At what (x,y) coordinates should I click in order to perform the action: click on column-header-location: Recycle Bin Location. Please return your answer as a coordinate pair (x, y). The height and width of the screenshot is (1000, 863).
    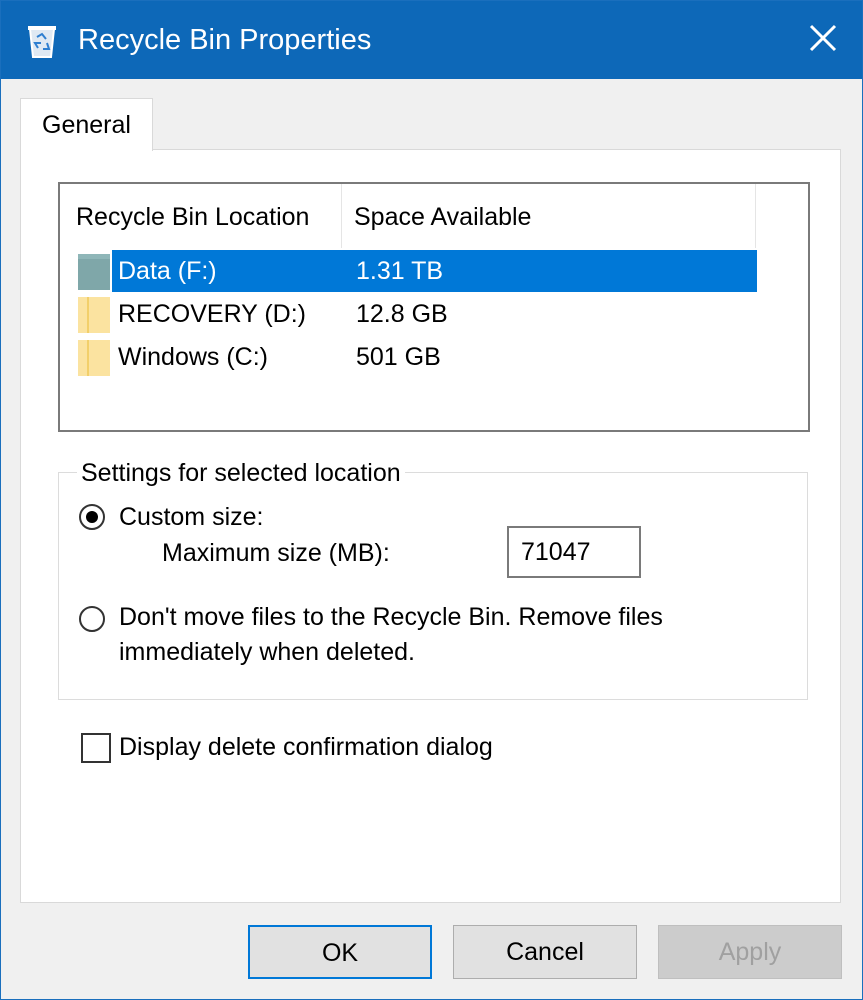
    Looking at the image, I should click on (192, 216).